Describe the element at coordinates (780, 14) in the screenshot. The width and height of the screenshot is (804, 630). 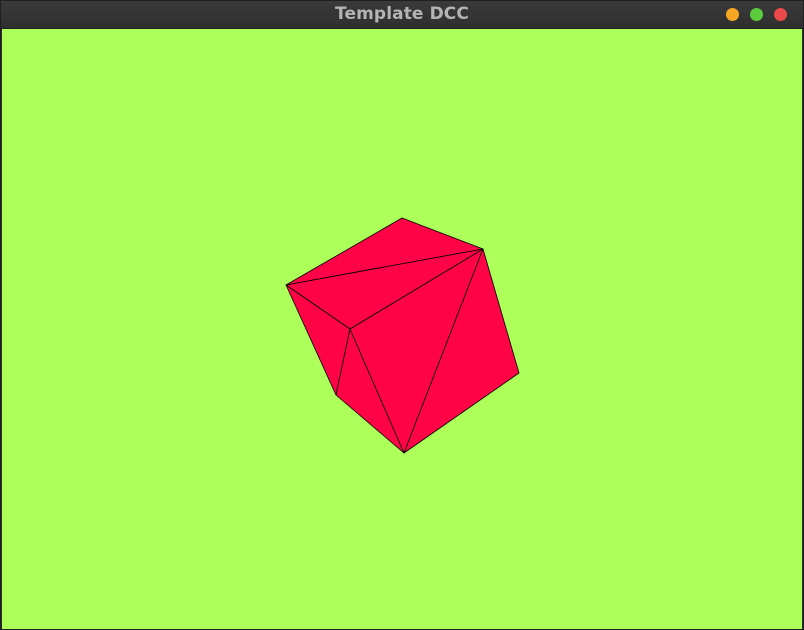
I see `close-button` at that location.